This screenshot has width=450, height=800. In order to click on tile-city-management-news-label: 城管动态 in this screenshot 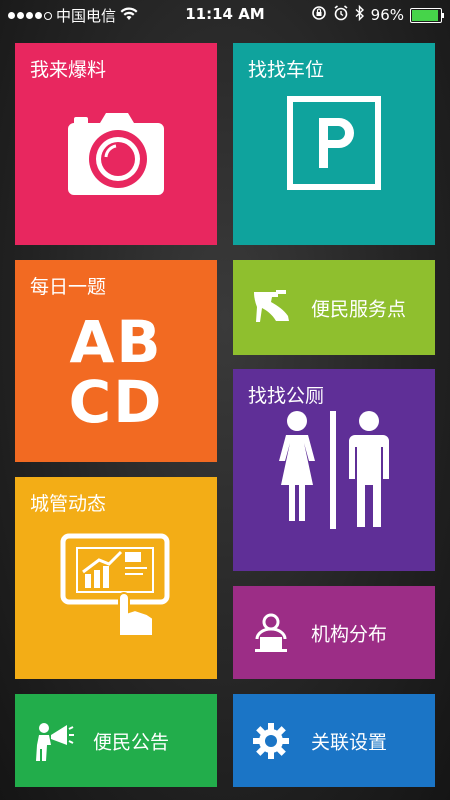, I will do `click(68, 504)`.